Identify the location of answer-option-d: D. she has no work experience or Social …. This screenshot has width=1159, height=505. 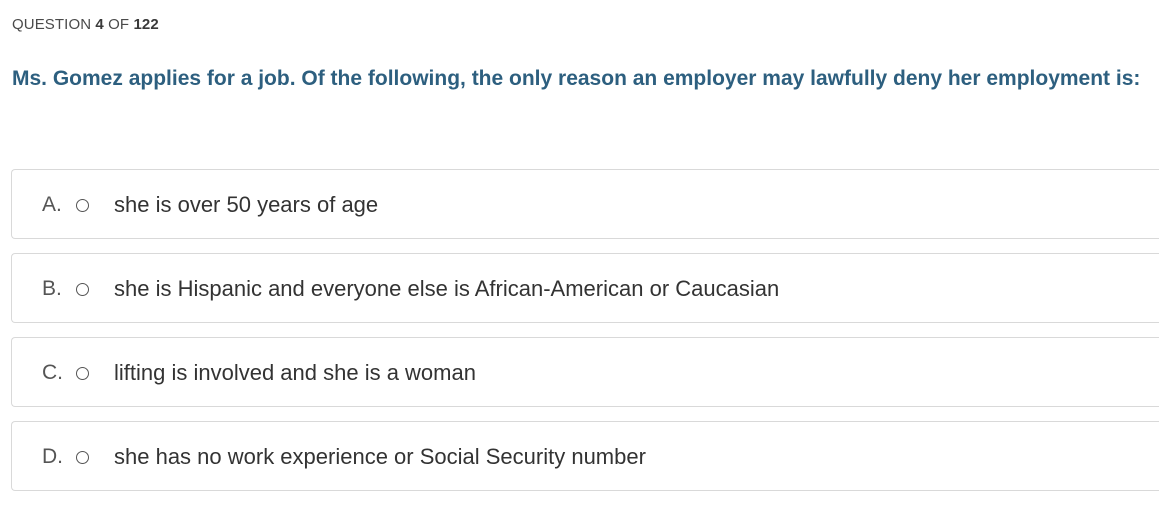
(585, 456).